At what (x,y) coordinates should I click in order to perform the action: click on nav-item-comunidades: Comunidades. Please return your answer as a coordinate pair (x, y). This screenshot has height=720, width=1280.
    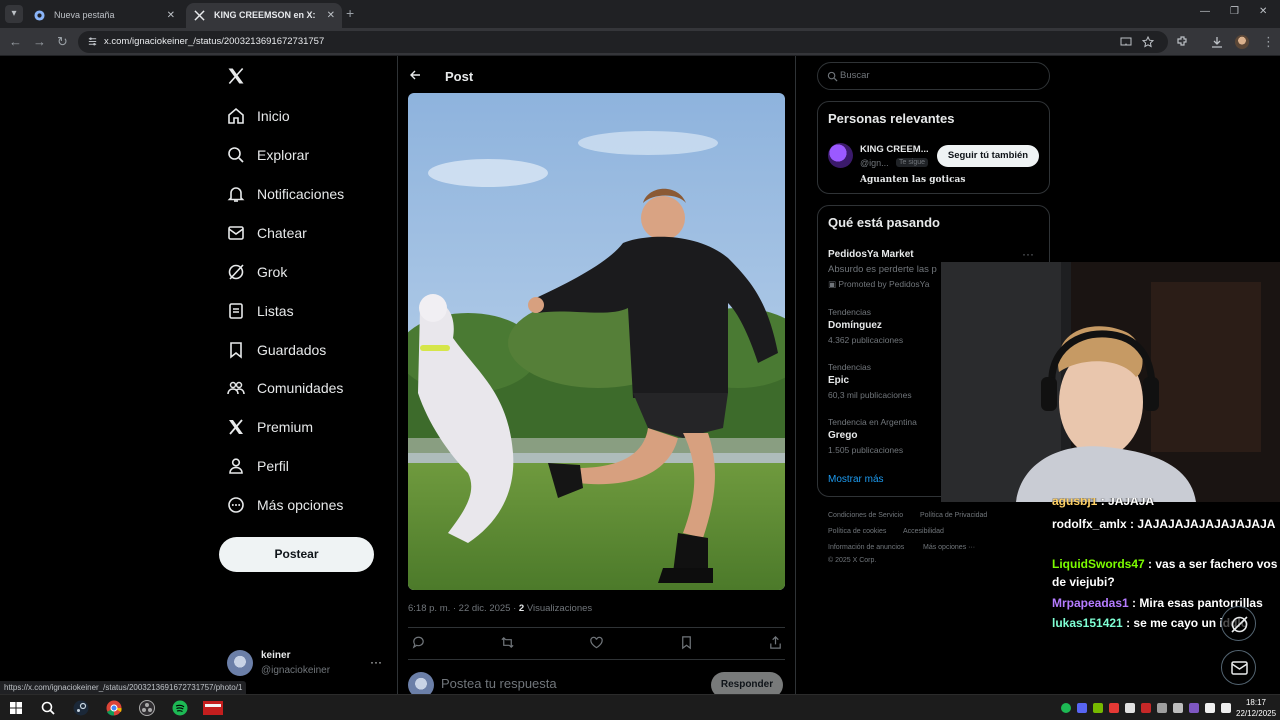
    Looking at the image, I should click on (284, 388).